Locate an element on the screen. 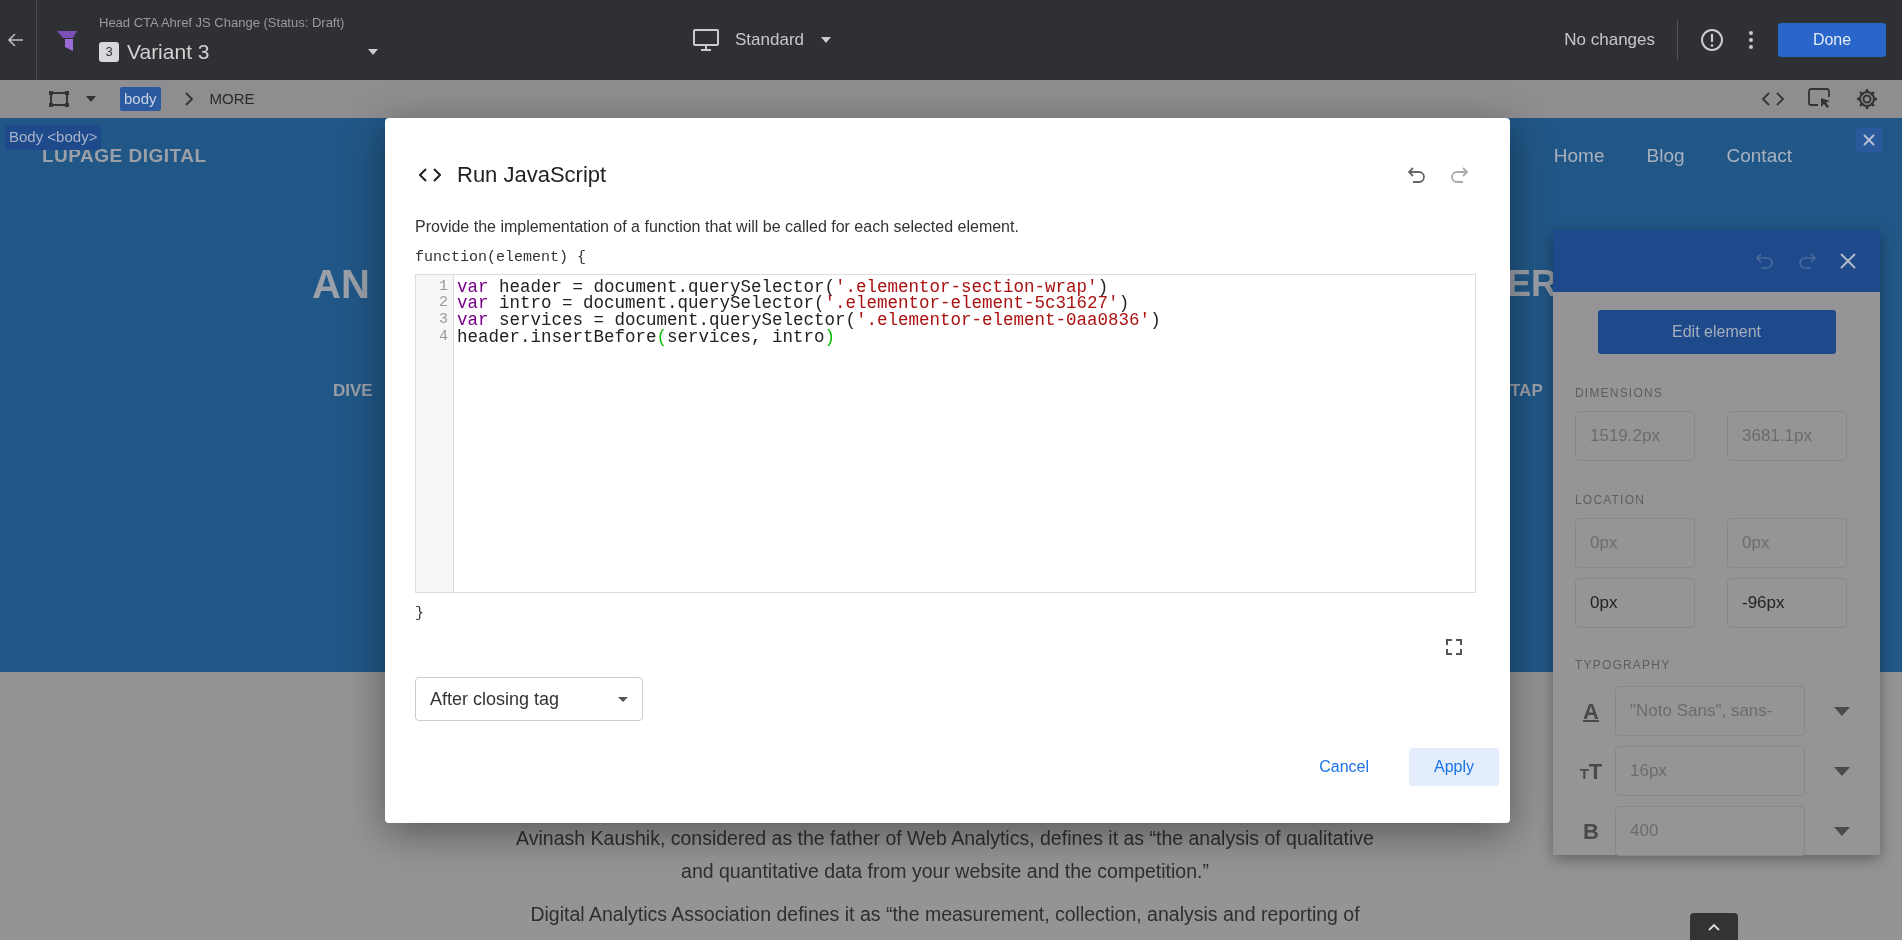  input-field: -96px is located at coordinates (1787, 603).